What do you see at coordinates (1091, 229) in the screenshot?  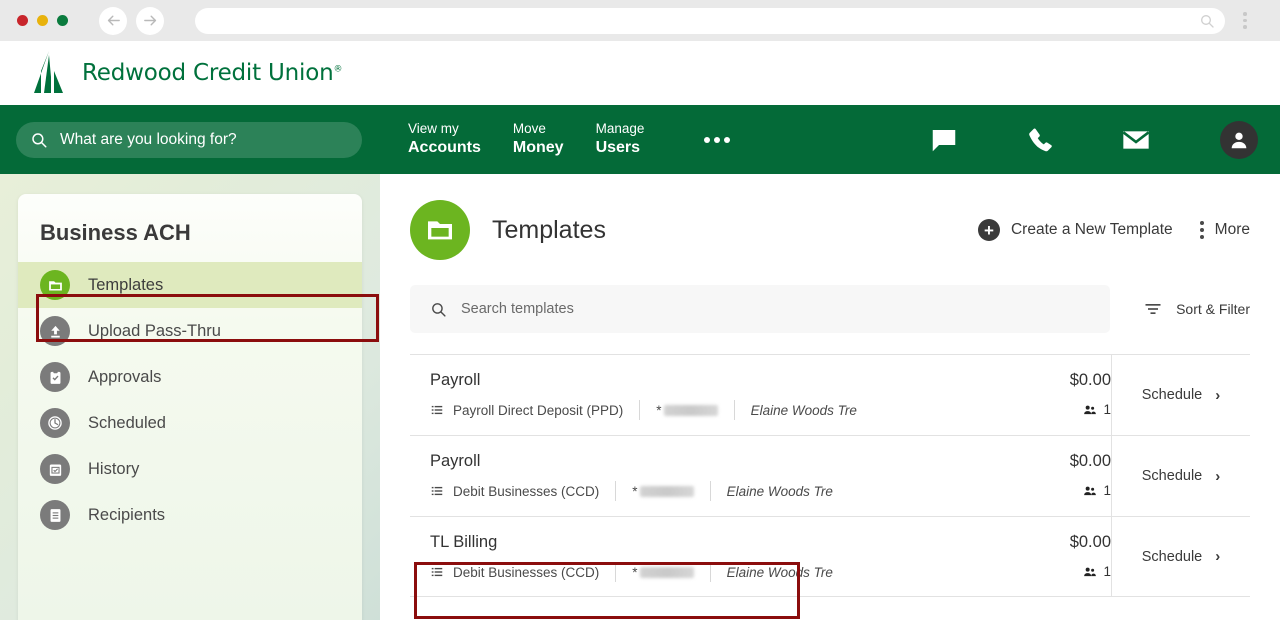 I see `create-new-template-label: Create a New Template` at bounding box center [1091, 229].